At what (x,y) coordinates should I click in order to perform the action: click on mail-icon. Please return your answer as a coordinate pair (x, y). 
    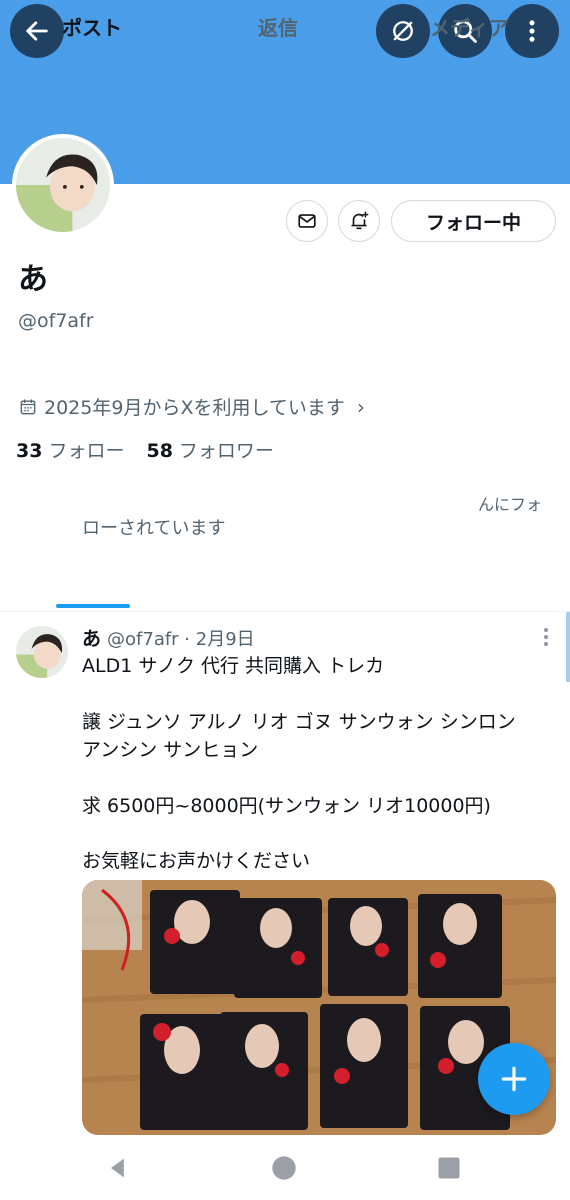
    Looking at the image, I should click on (307, 221).